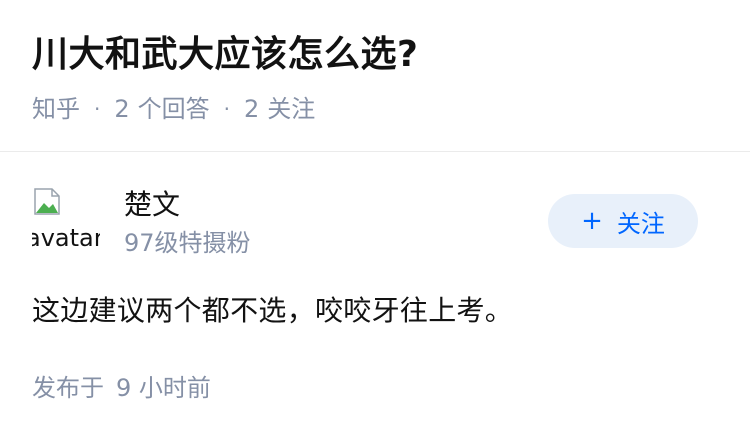 The height and width of the screenshot is (438, 750). I want to click on avatar: avatar, so click(66, 219).